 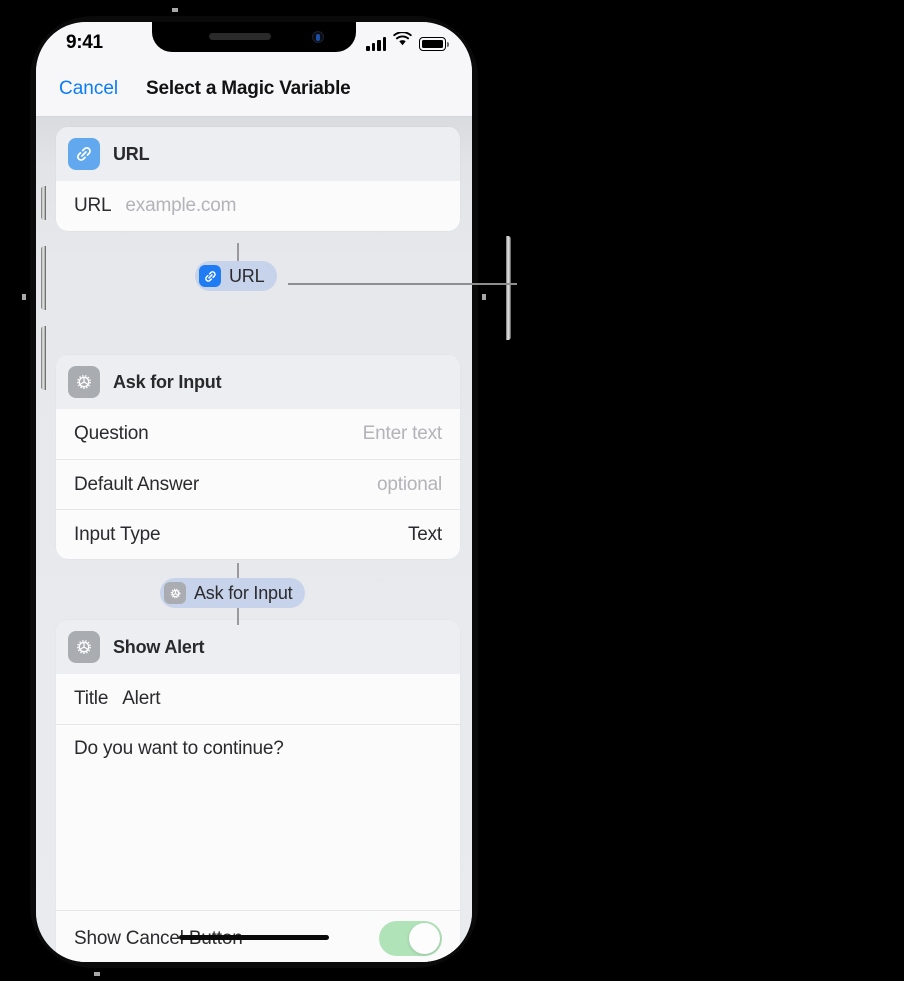 What do you see at coordinates (376, 44) in the screenshot?
I see `cellular-signal-icon` at bounding box center [376, 44].